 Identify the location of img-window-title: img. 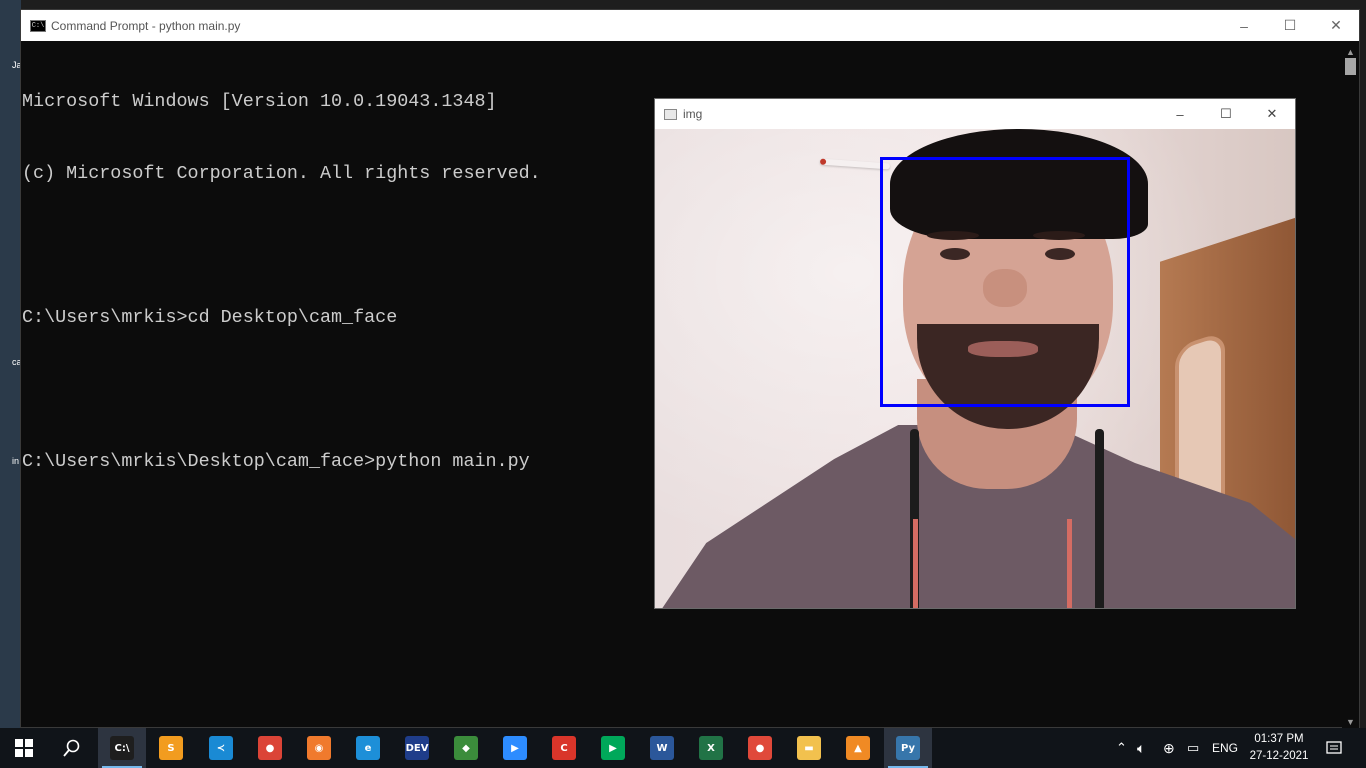
(693, 114).